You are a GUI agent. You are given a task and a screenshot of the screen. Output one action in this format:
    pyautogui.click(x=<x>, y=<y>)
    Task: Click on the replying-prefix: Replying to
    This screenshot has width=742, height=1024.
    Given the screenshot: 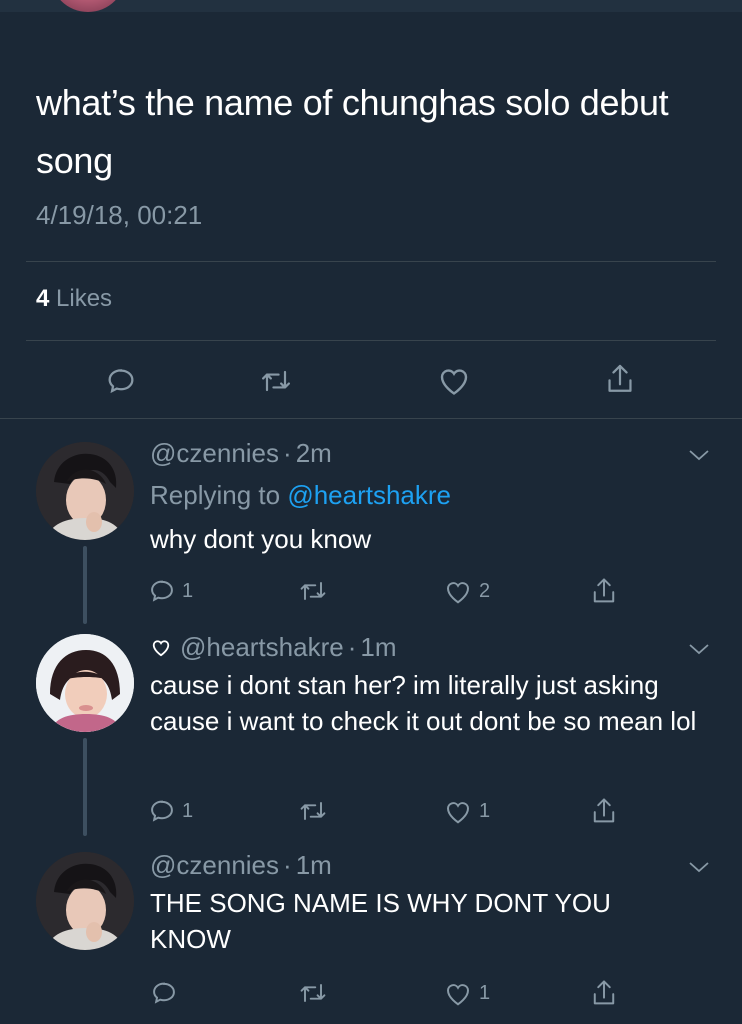 What is the action you would take?
    pyautogui.click(x=215, y=495)
    